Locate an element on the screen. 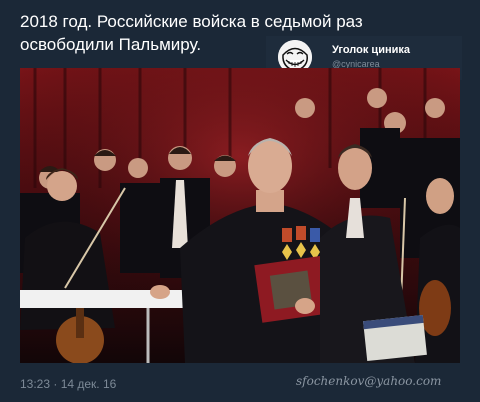  watermark-text: sfochenkov@yahoo.com is located at coordinates (369, 381).